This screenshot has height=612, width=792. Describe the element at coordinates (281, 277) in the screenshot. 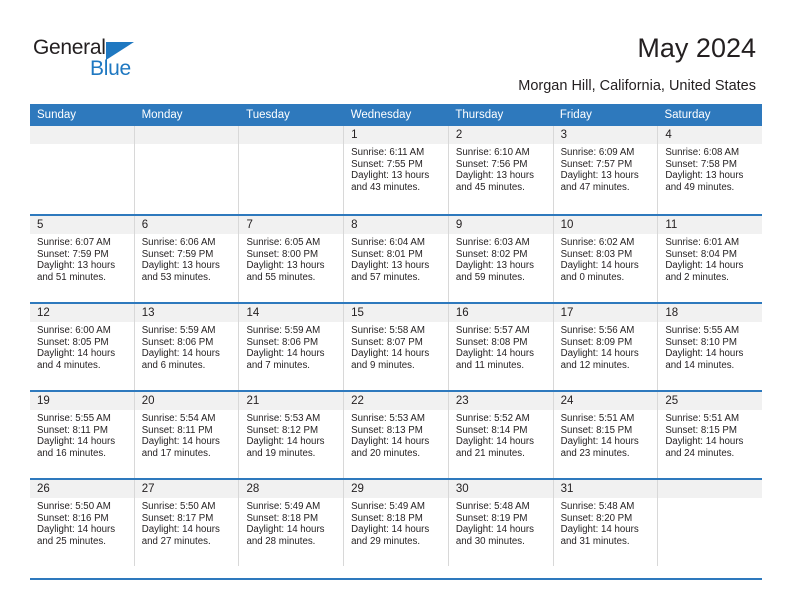

I see `sun-info-line: and 55 minutes.` at that location.